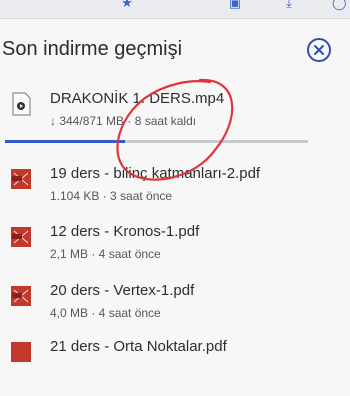  I want to click on profile-icon: ◯, so click(339, 5).